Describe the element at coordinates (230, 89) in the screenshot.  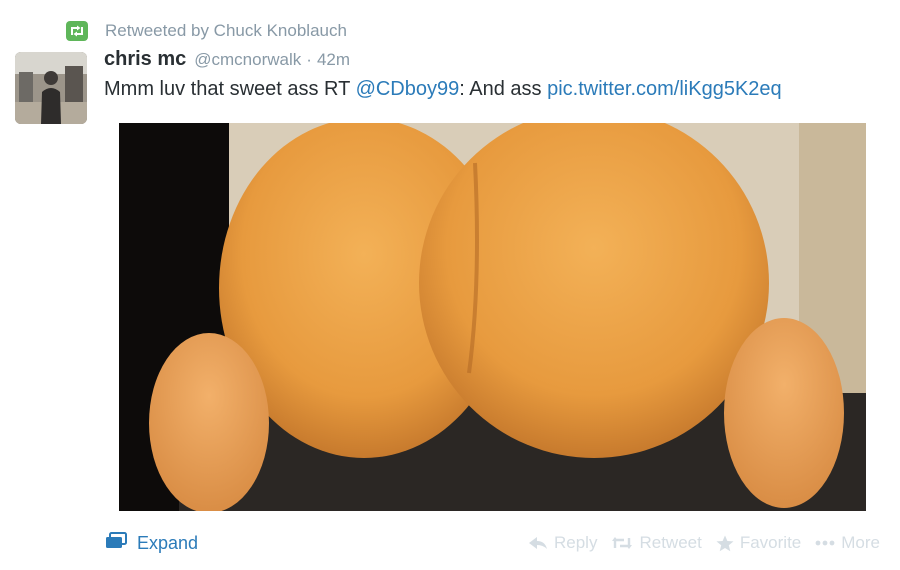
I see `tweet-text-lead: Mmm luv that sweet ass RT` at that location.